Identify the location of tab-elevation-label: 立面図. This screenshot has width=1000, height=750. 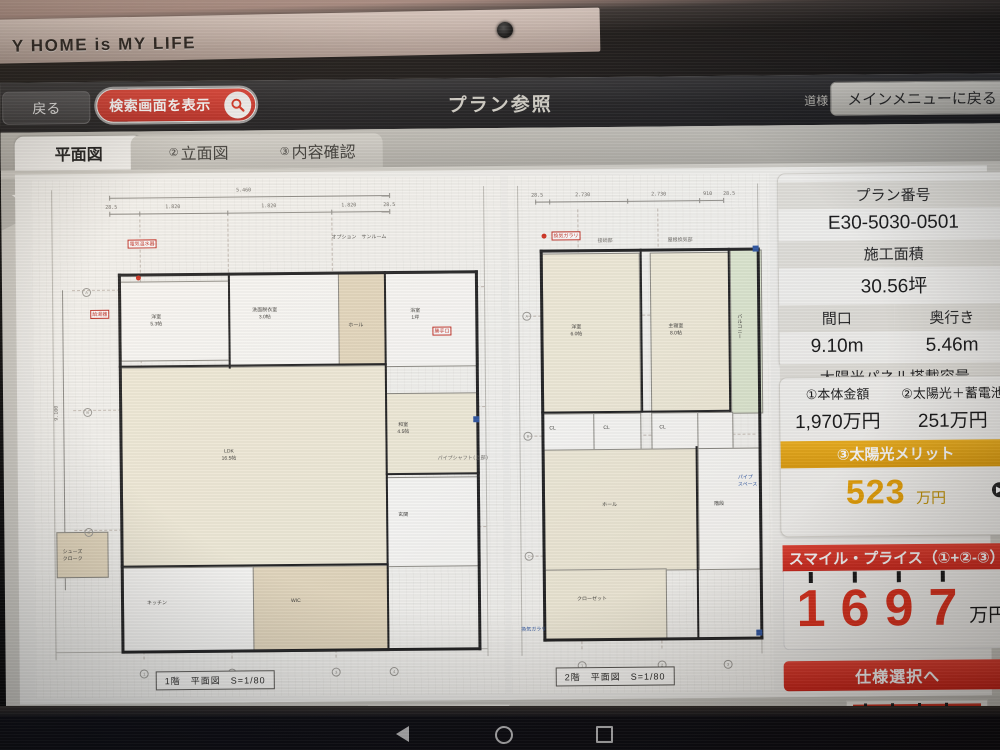
(204, 154).